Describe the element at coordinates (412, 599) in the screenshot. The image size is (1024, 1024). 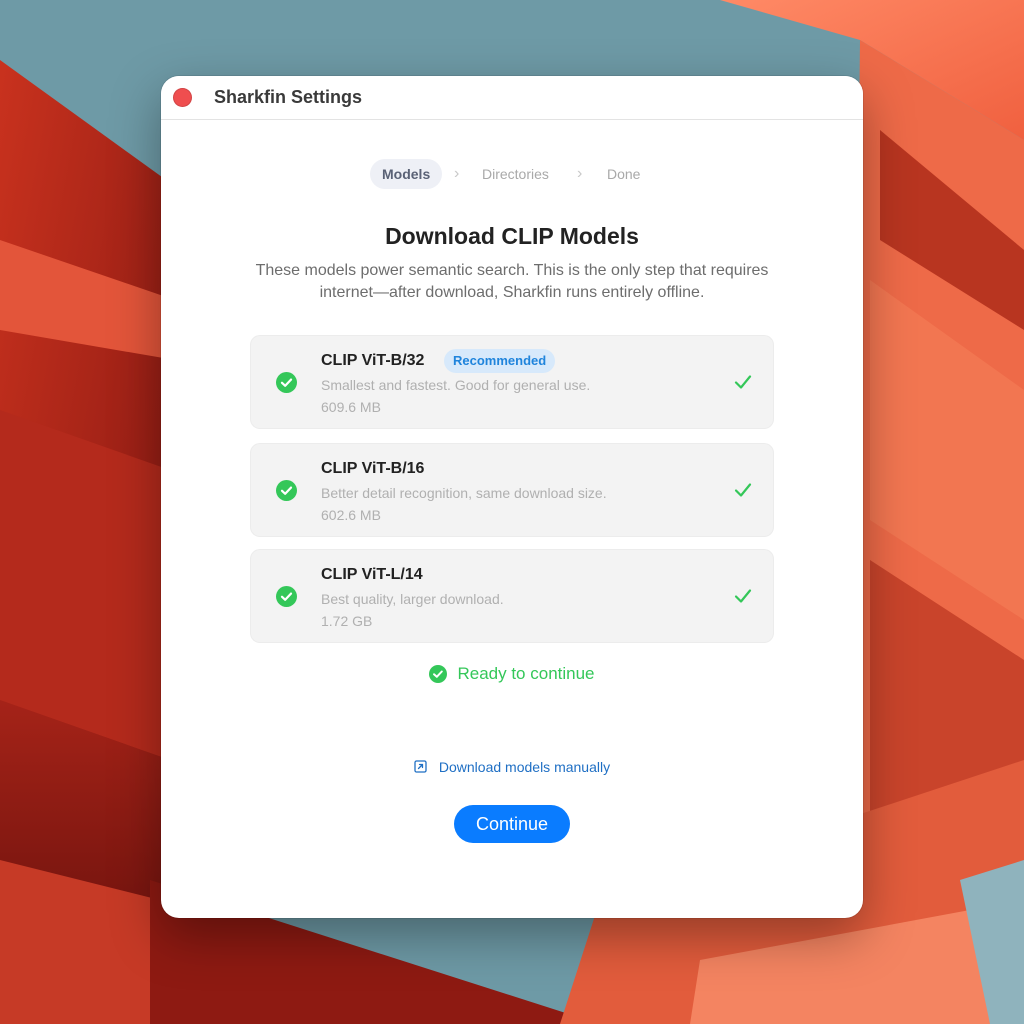
I see `model-description: Best quality, larger download.` at that location.